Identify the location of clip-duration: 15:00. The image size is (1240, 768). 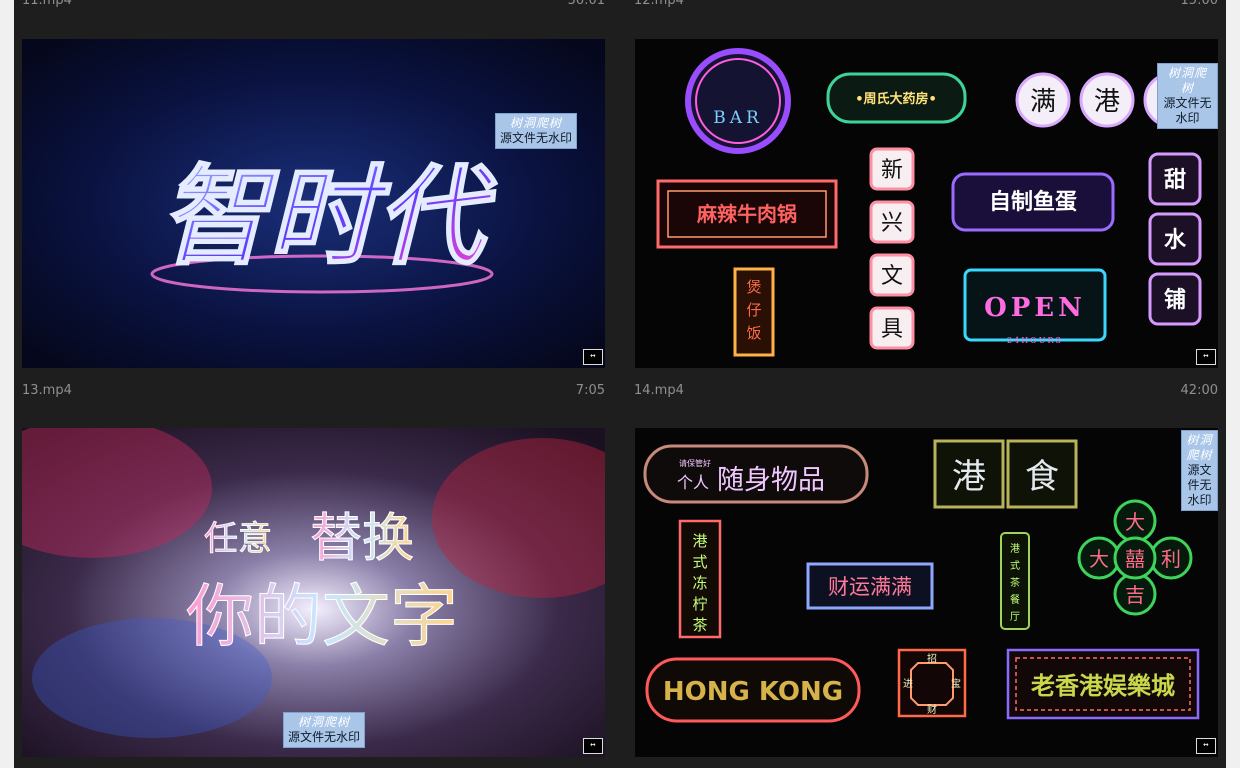
(1199, 4).